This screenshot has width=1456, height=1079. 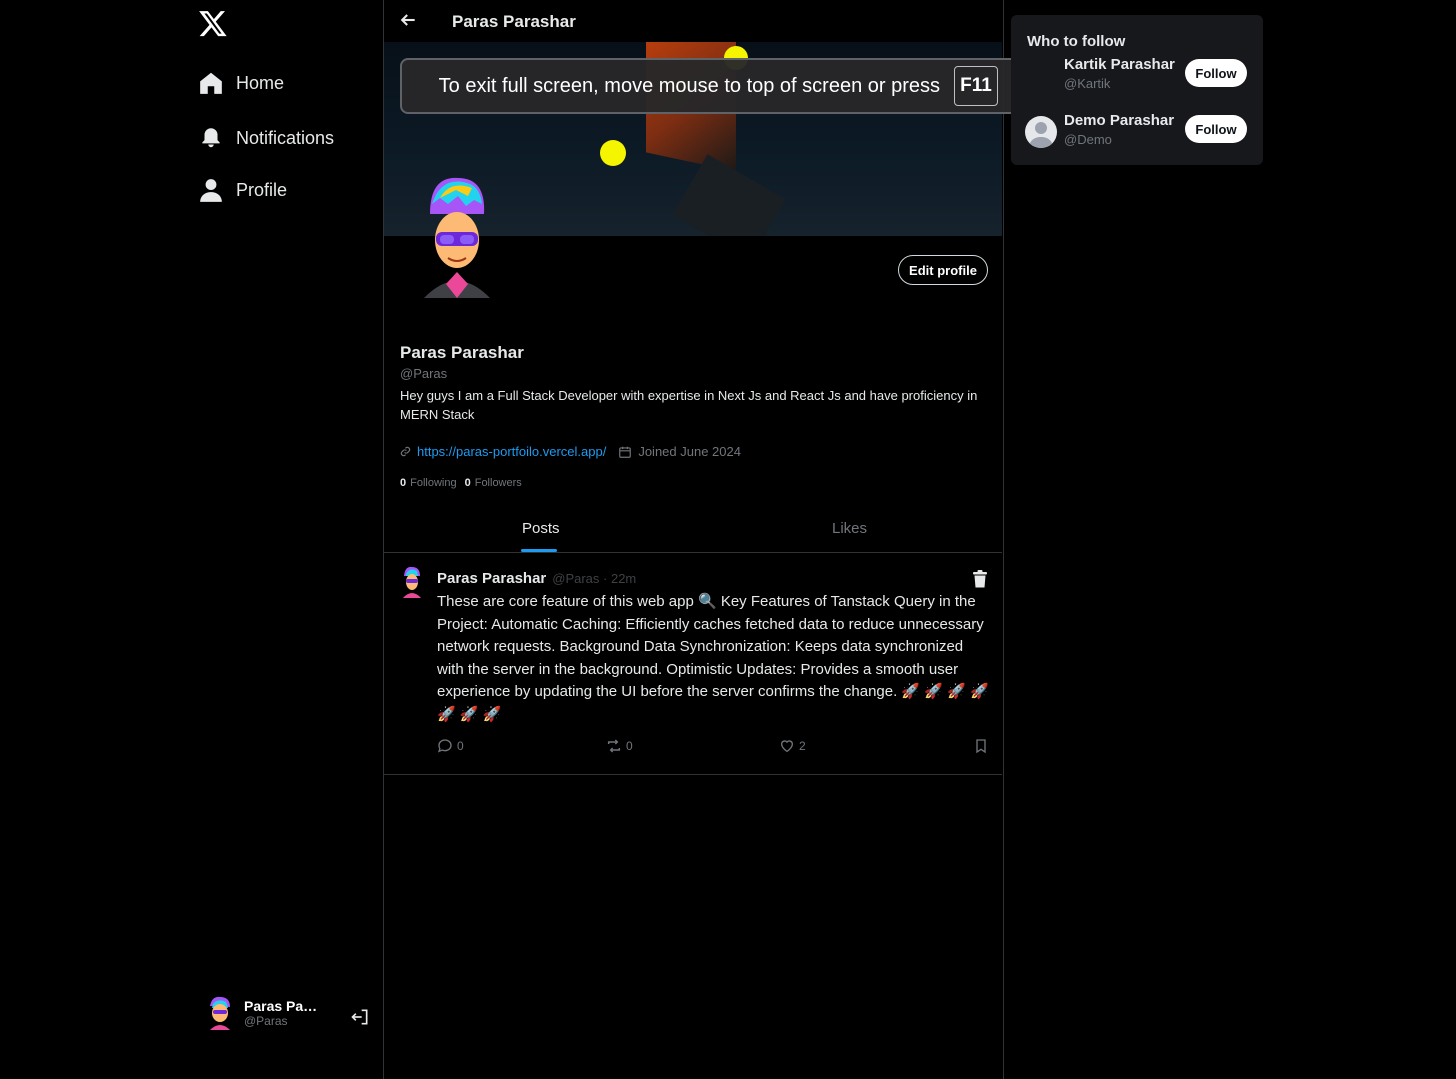 I want to click on calendar-icon, so click(x=625, y=452).